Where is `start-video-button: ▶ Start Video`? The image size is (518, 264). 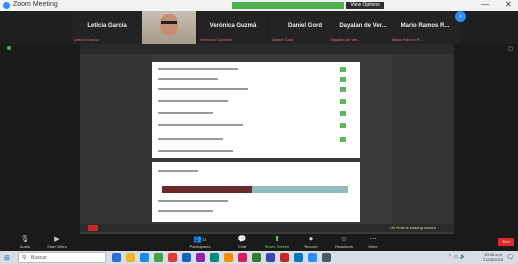
start-video-button: ▶ Start Video is located at coordinates (57, 242).